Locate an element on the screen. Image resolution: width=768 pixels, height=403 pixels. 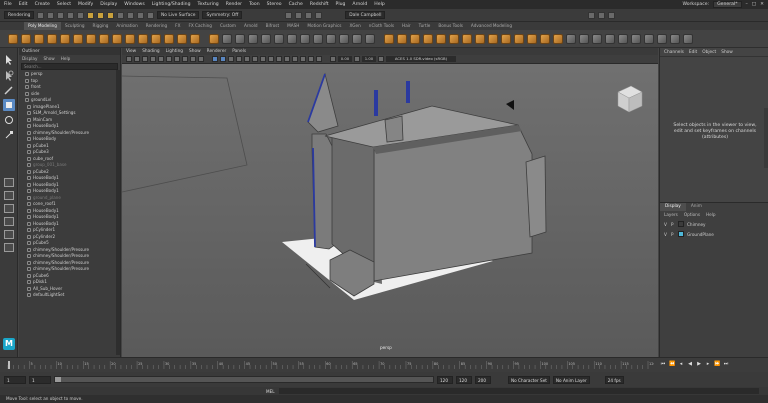
play-backward-icon: ◀ is located at coordinates (690, 364).